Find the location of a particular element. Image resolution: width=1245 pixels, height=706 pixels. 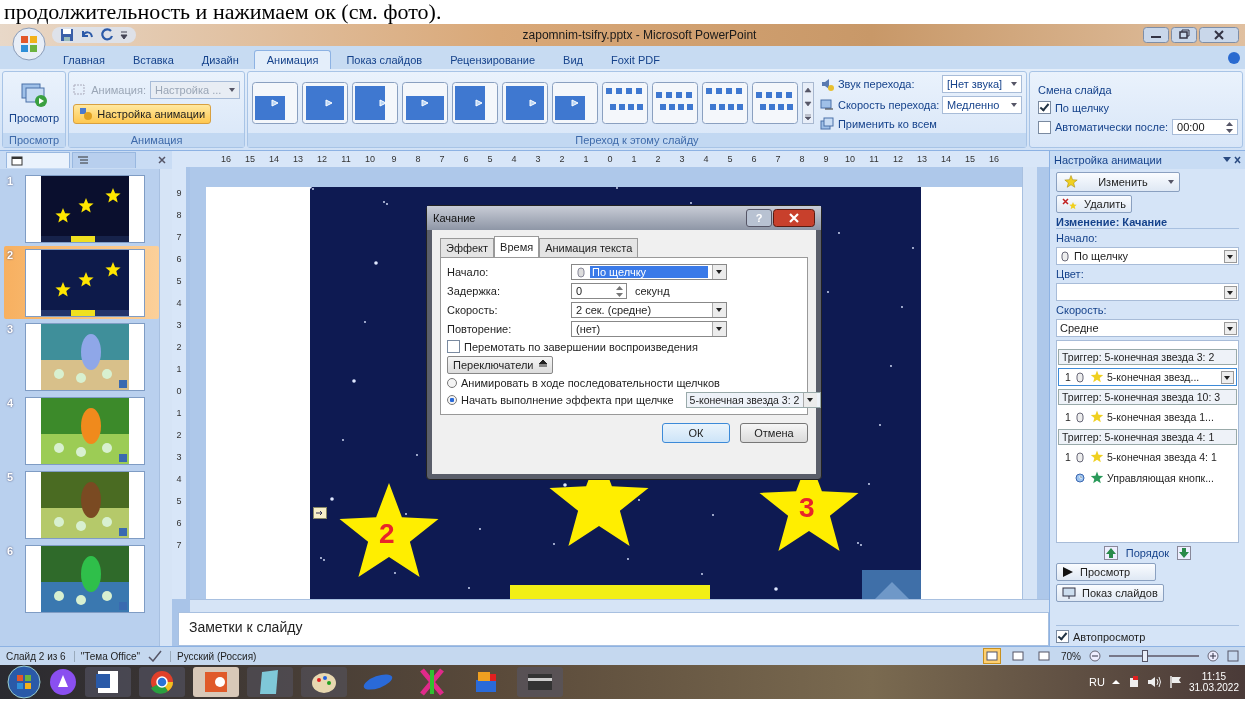

order-label: Порядок is located at coordinates (1147, 553).